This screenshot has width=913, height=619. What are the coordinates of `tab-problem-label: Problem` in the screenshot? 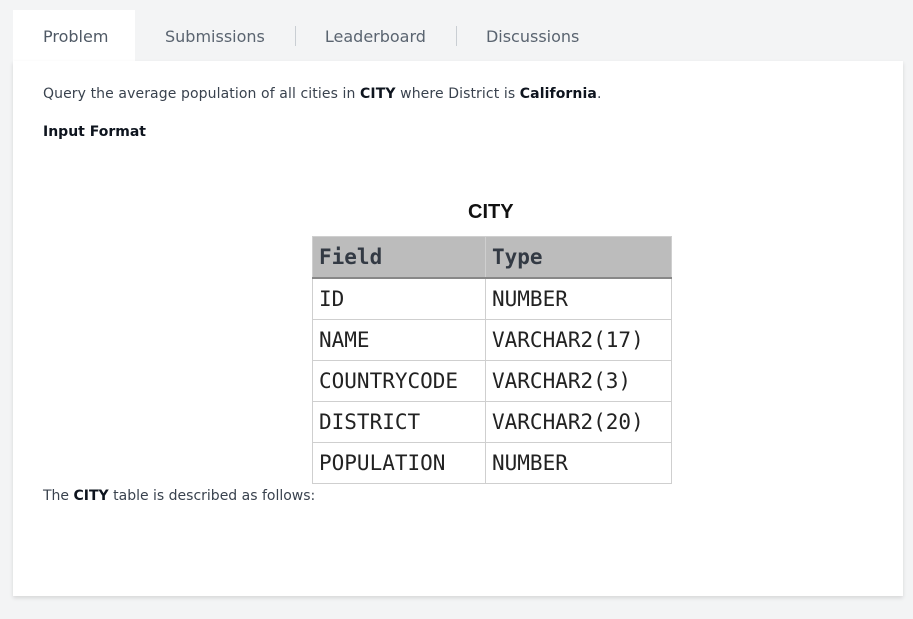 It's located at (76, 36).